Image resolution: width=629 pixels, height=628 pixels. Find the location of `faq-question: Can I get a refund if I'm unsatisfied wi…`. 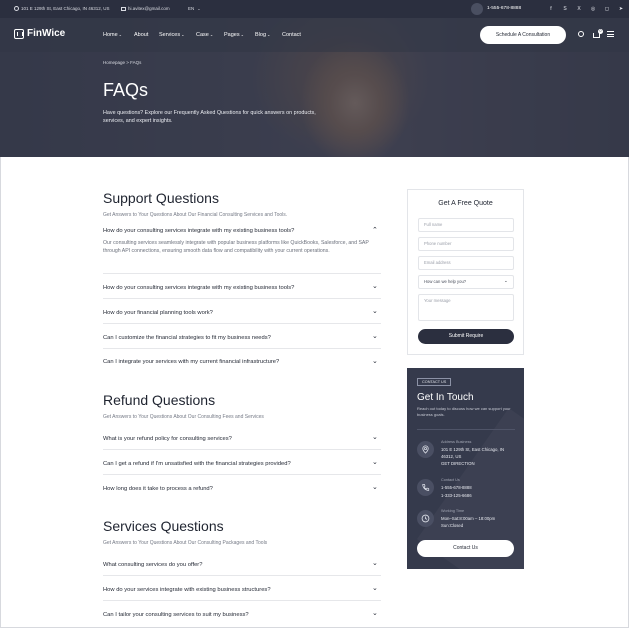

faq-question: Can I get a refund if I'm unsatisfied wi… is located at coordinates (242, 464).